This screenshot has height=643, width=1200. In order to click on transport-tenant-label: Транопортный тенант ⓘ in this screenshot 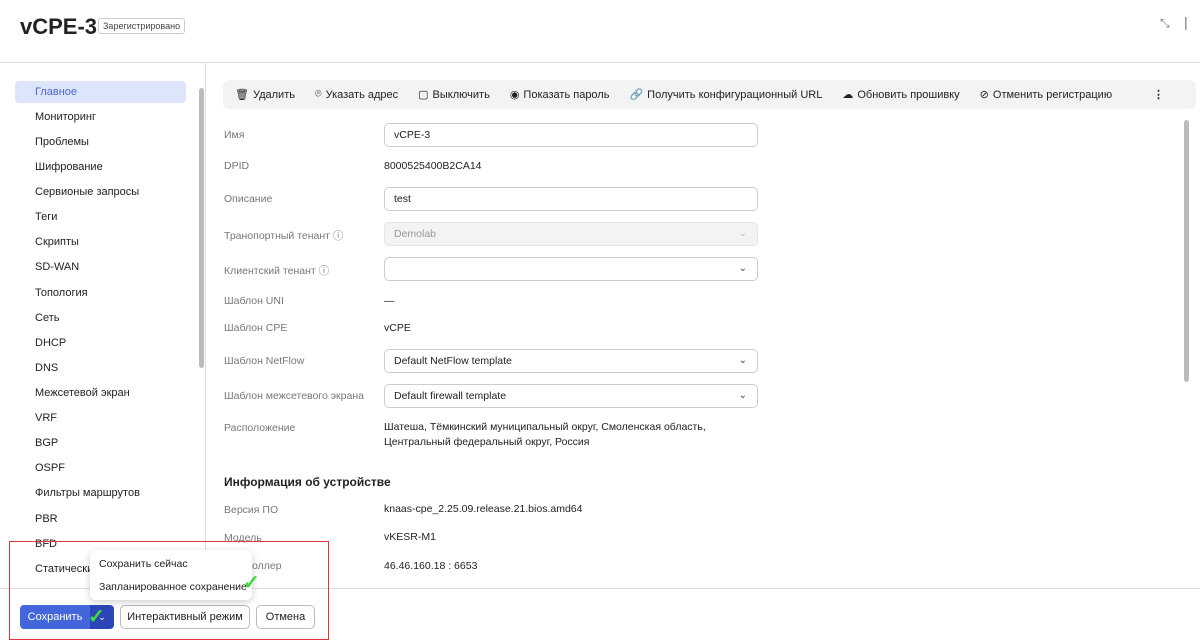, I will do `click(283, 235)`.